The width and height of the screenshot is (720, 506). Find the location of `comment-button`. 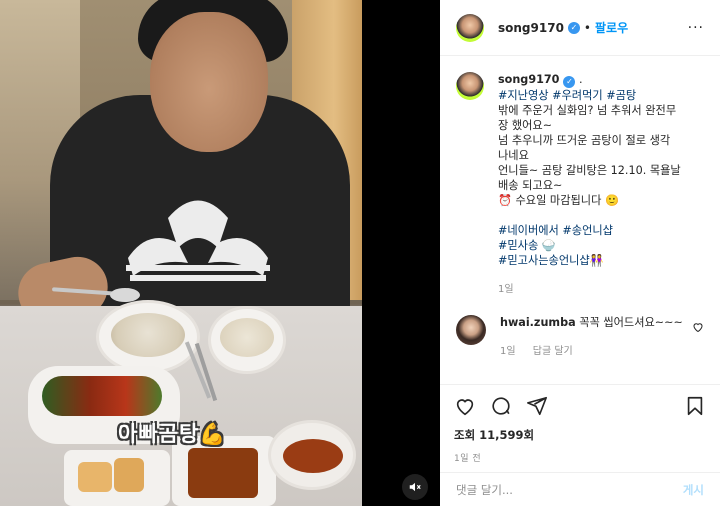

comment-button is located at coordinates (501, 406).